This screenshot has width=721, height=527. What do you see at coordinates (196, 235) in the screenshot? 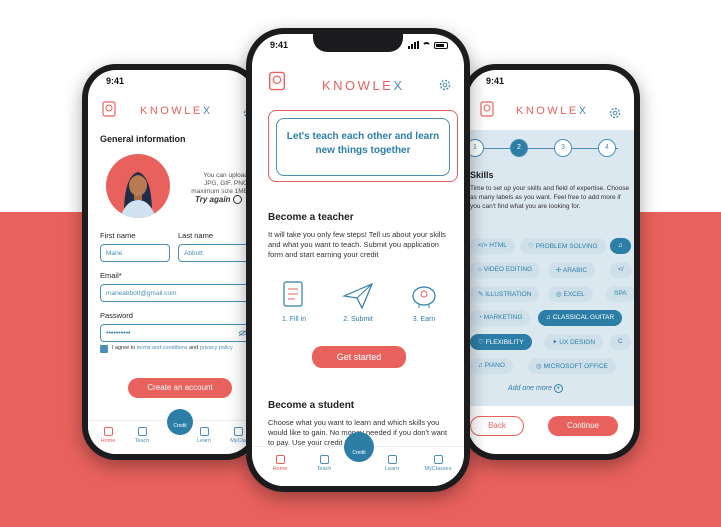
I see `last-name-label: Last name` at bounding box center [196, 235].